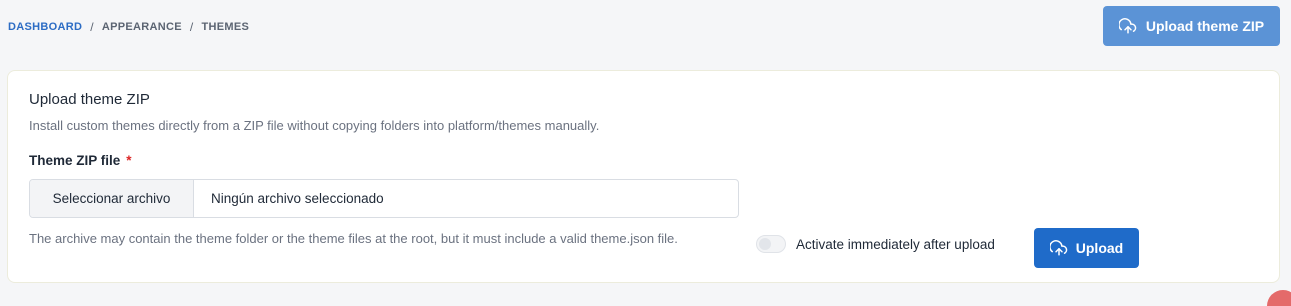 This screenshot has width=1291, height=306. What do you see at coordinates (765, 244) in the screenshot?
I see `toggle-knob` at bounding box center [765, 244].